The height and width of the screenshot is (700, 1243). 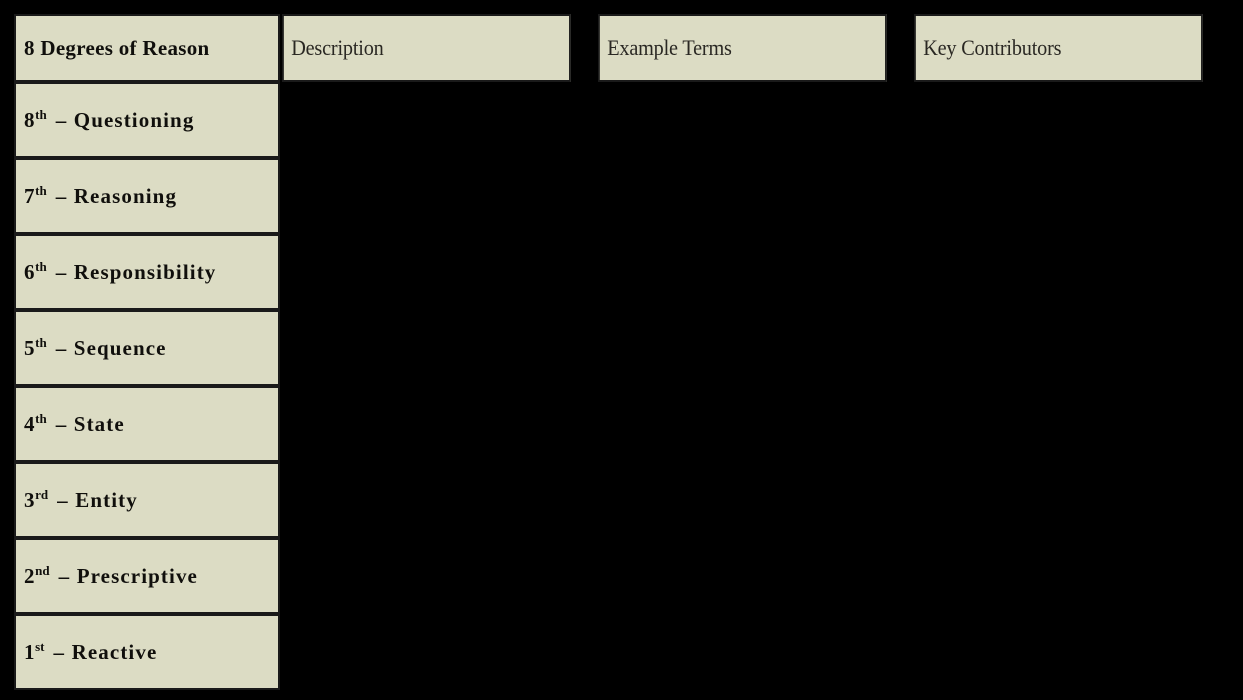 I want to click on degree-name-4: State, so click(x=99, y=423).